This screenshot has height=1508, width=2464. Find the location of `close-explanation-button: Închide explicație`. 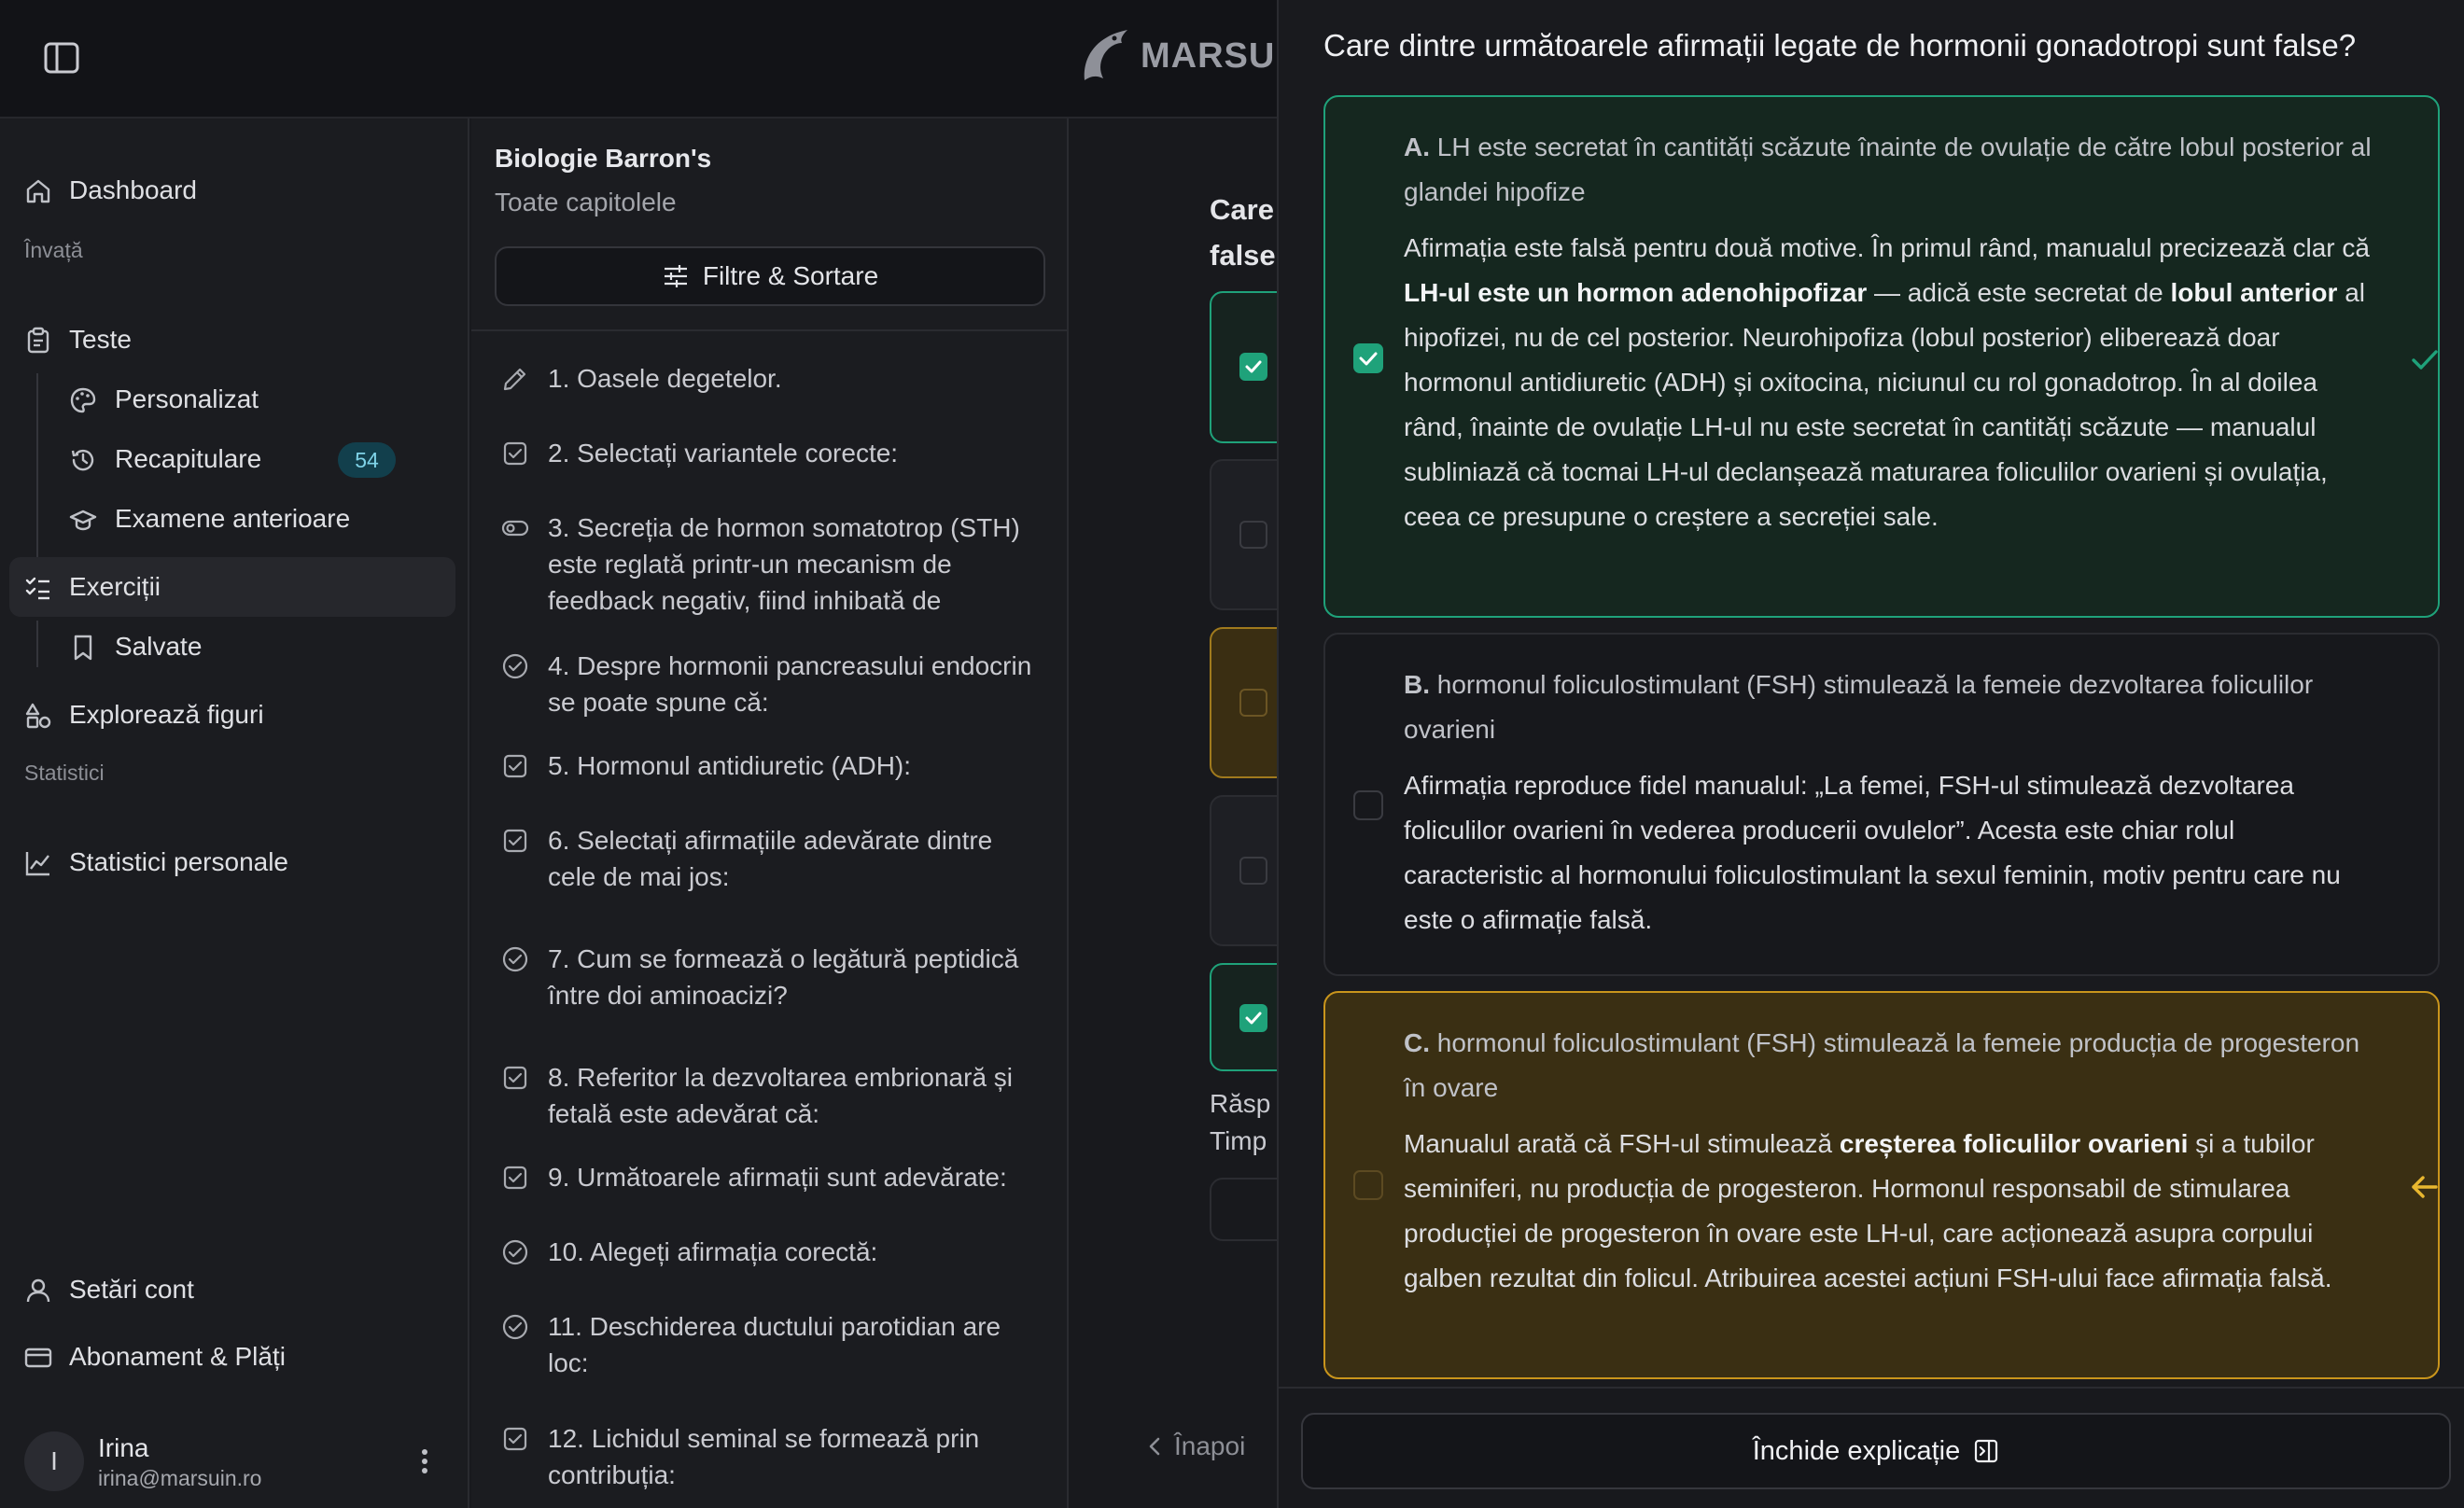

close-explanation-button: Închide explicație is located at coordinates (1876, 1451).